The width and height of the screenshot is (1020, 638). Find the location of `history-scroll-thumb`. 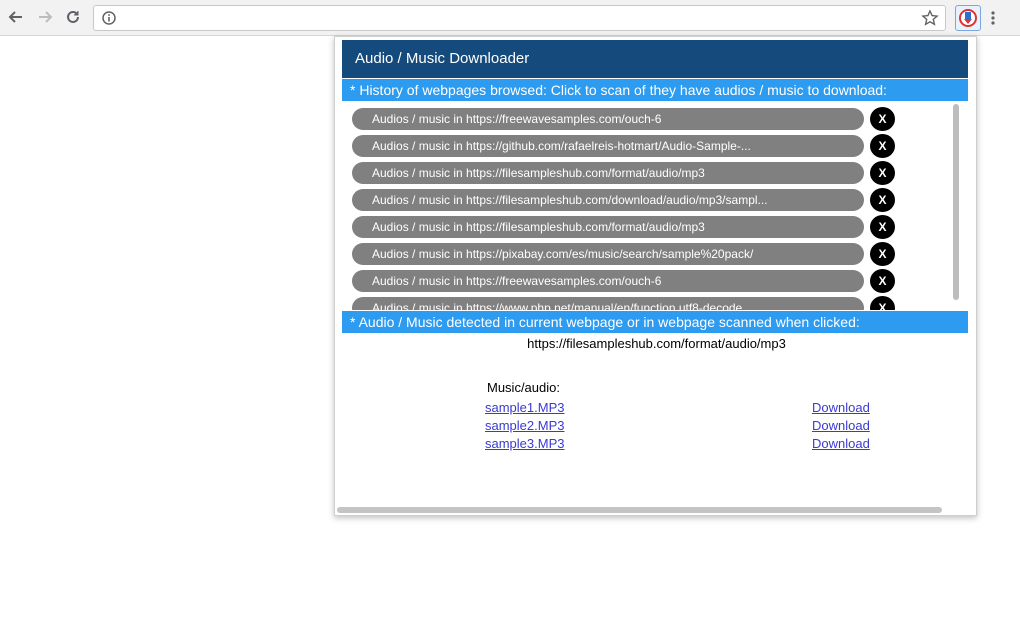

history-scroll-thumb is located at coordinates (956, 202).